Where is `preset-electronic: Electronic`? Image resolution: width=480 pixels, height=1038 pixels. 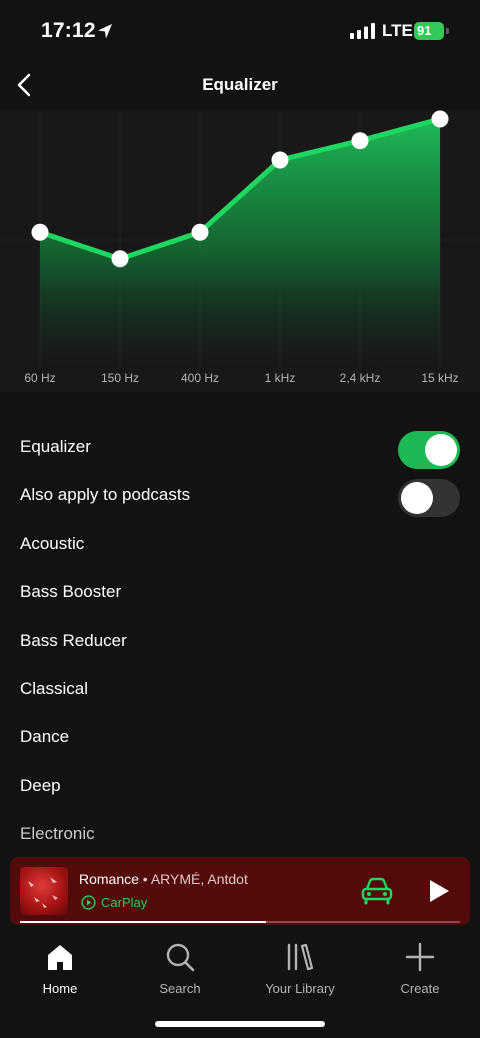 preset-electronic: Electronic is located at coordinates (240, 836).